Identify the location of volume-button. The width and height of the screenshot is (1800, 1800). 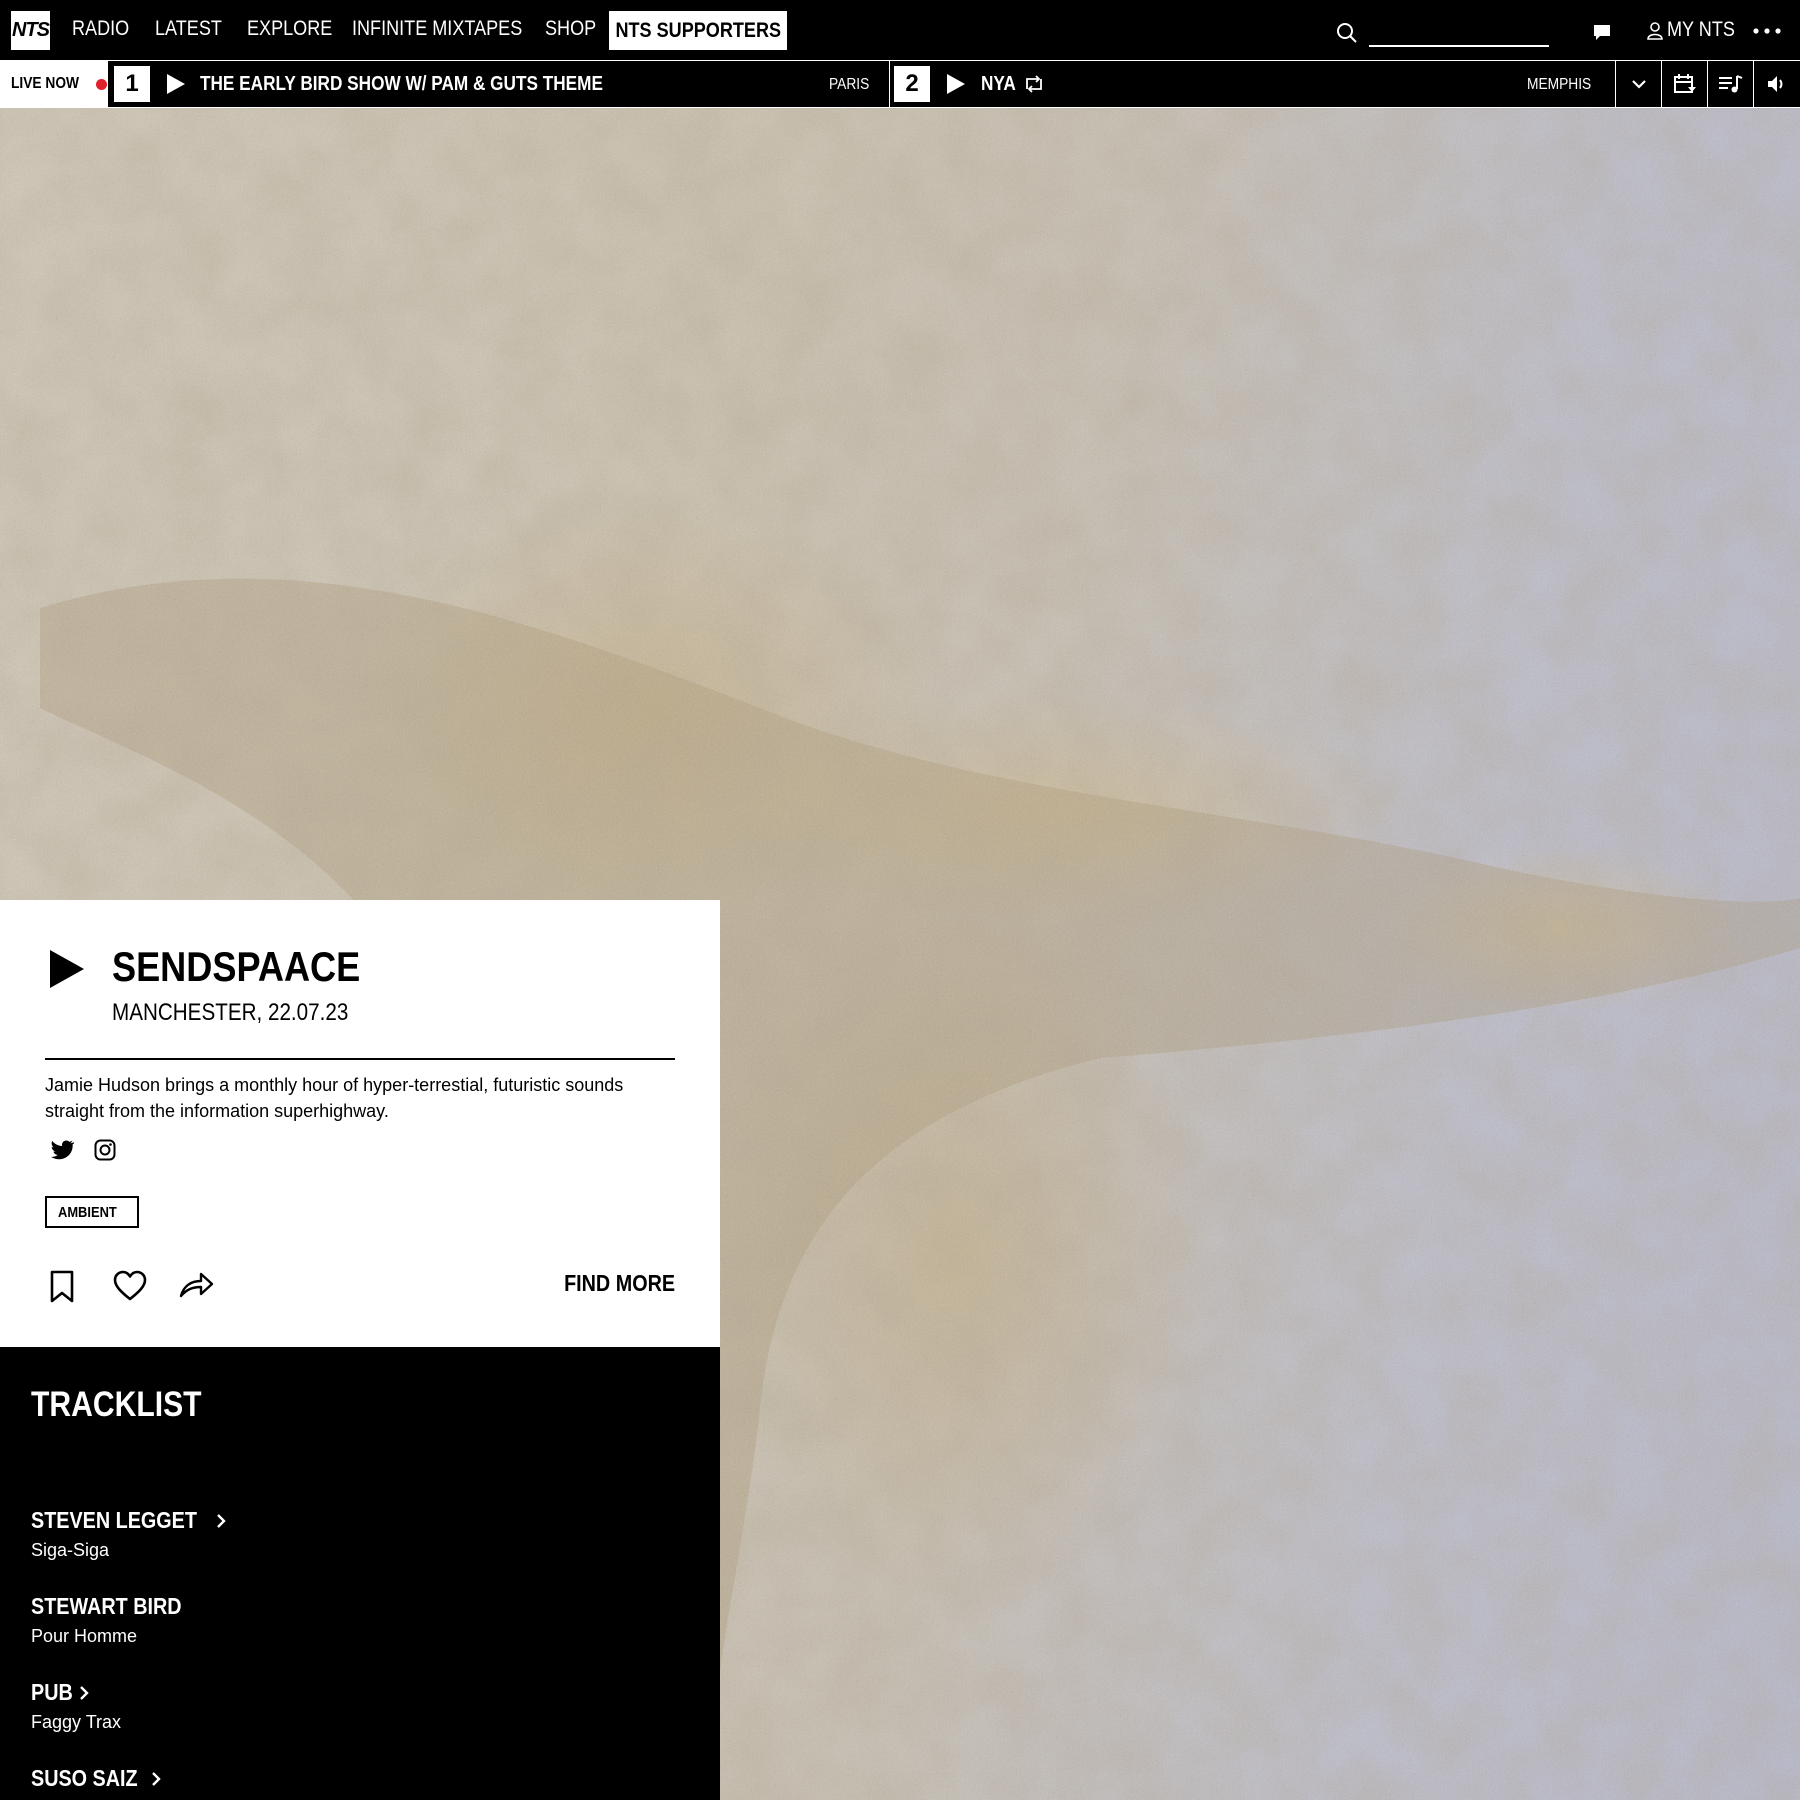
(1776, 84).